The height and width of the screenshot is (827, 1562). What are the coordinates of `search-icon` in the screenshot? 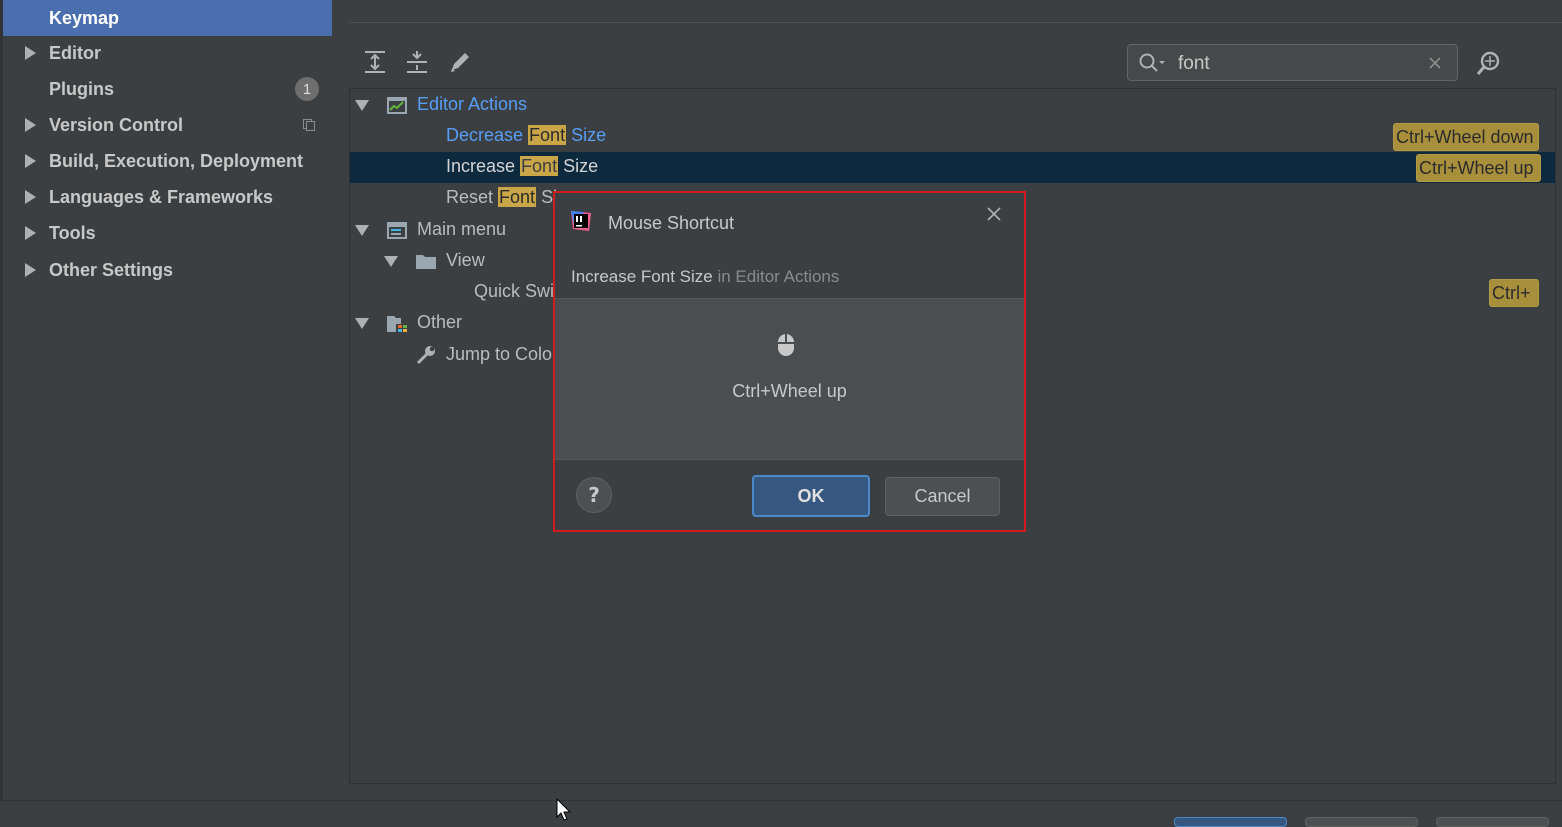 It's located at (1152, 63).